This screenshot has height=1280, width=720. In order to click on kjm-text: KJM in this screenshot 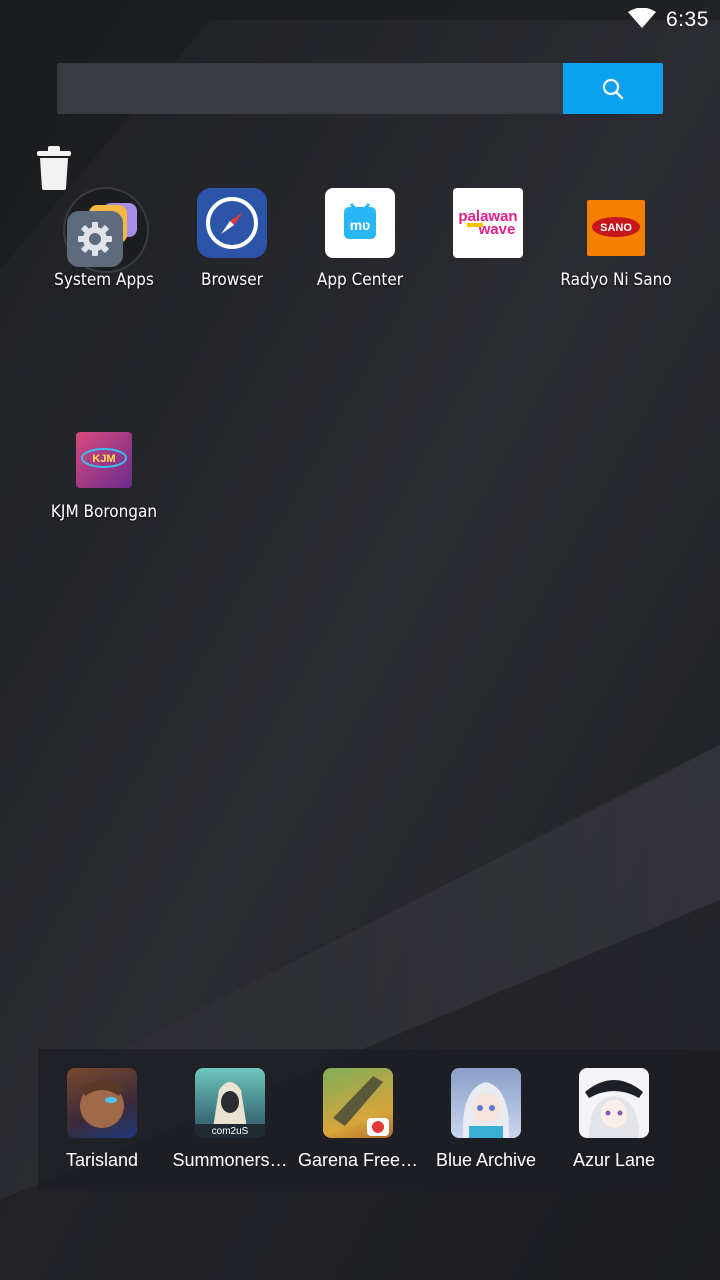, I will do `click(103, 459)`.